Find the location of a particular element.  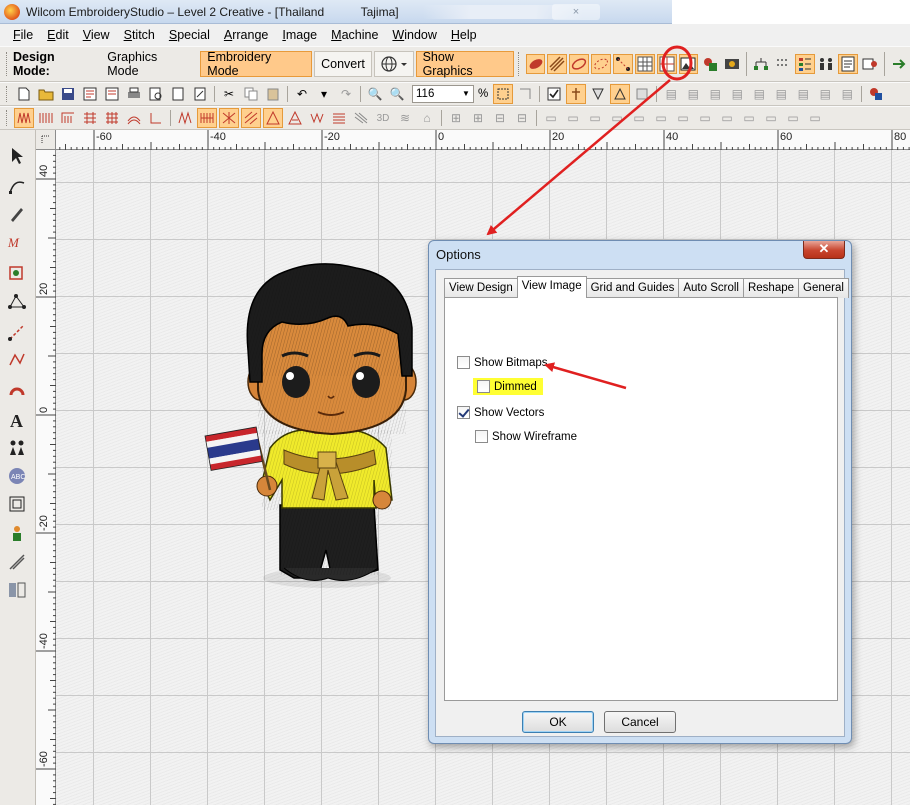

embroidery-mode-button: Embroidery Mode is located at coordinates (256, 64).